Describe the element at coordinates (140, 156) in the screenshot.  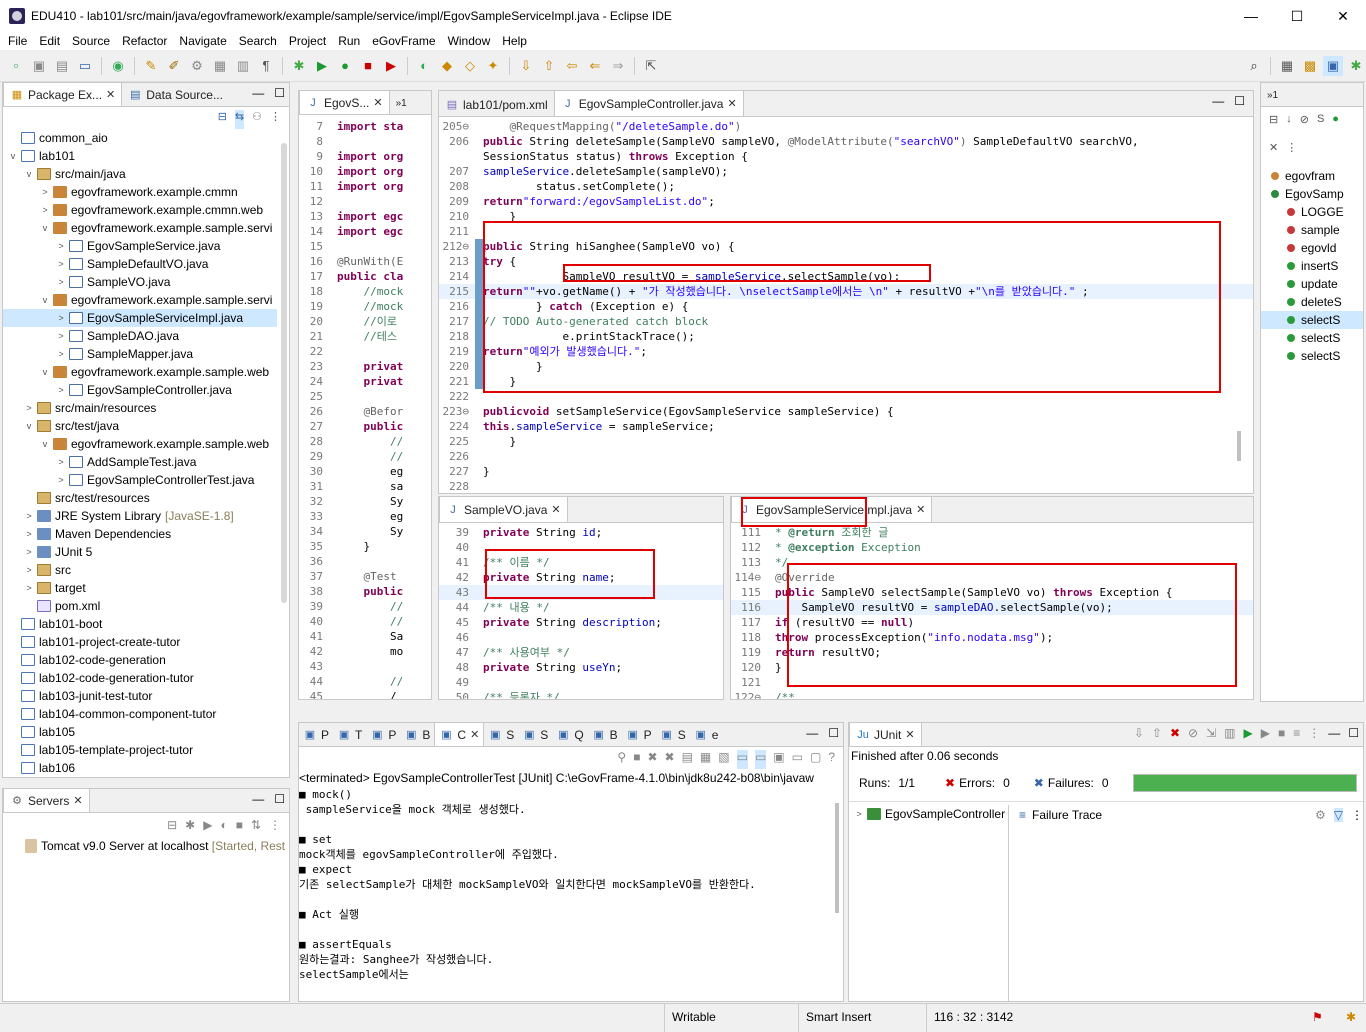
I see `tree-item: v lab101` at that location.